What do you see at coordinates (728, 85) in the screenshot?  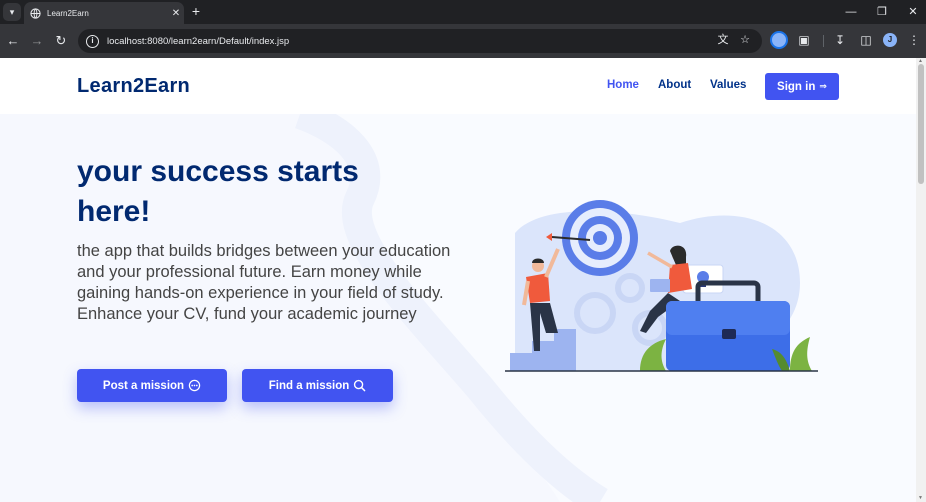 I see `nav-values: Values` at bounding box center [728, 85].